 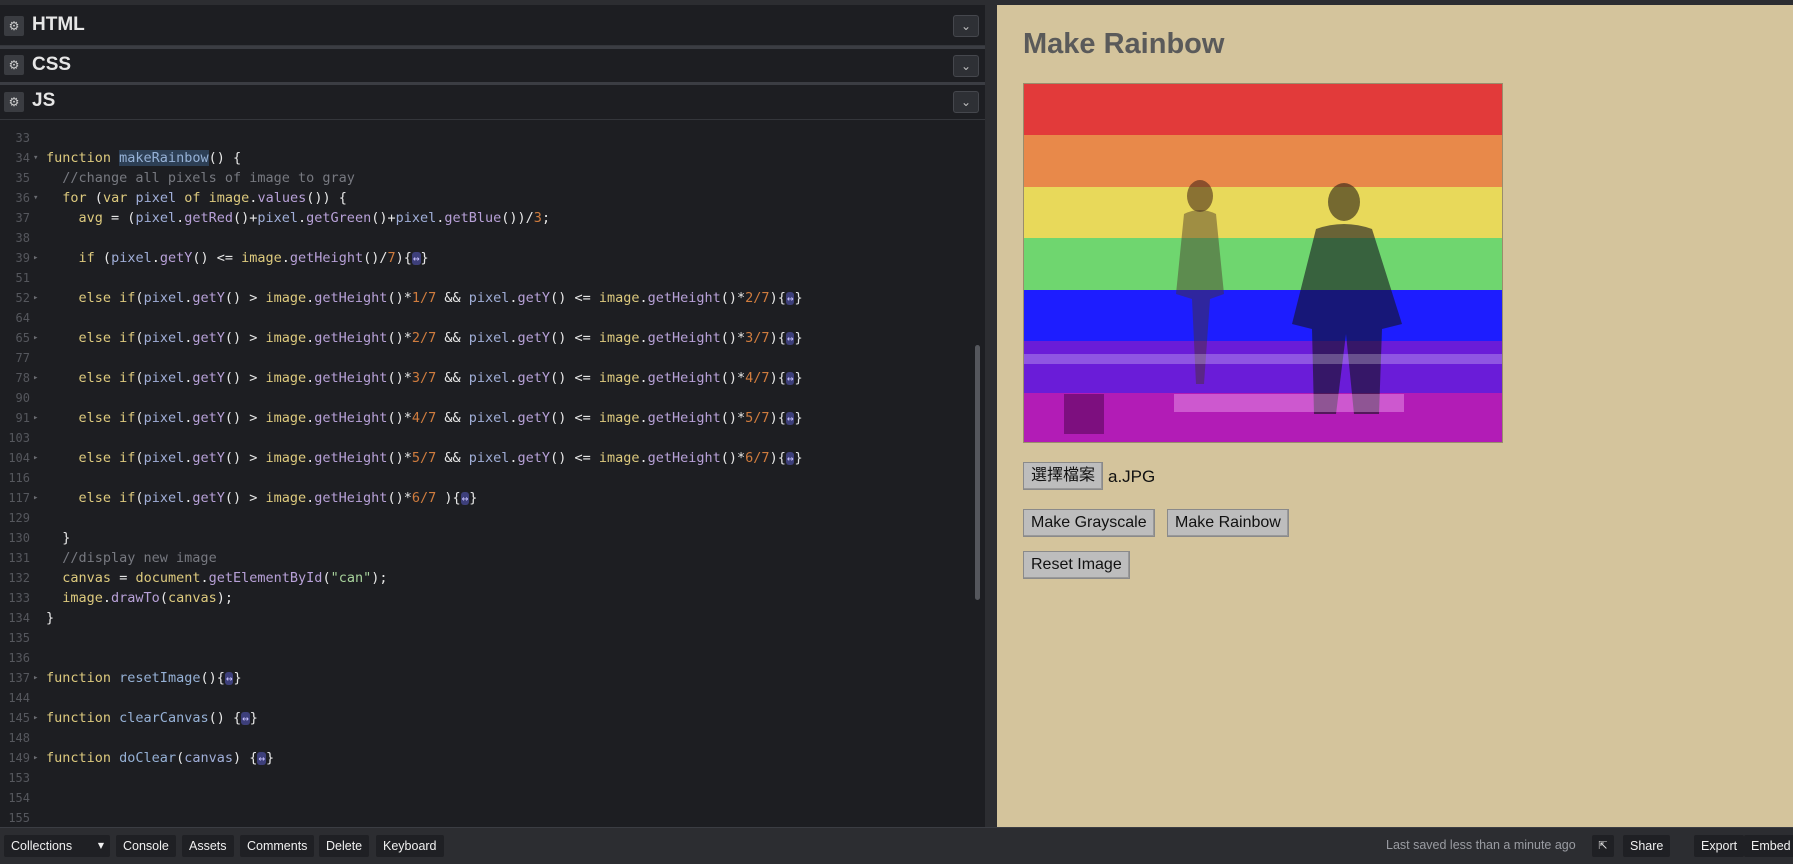 I want to click on make-rainbow-button: Make Rainbow, so click(x=1228, y=523).